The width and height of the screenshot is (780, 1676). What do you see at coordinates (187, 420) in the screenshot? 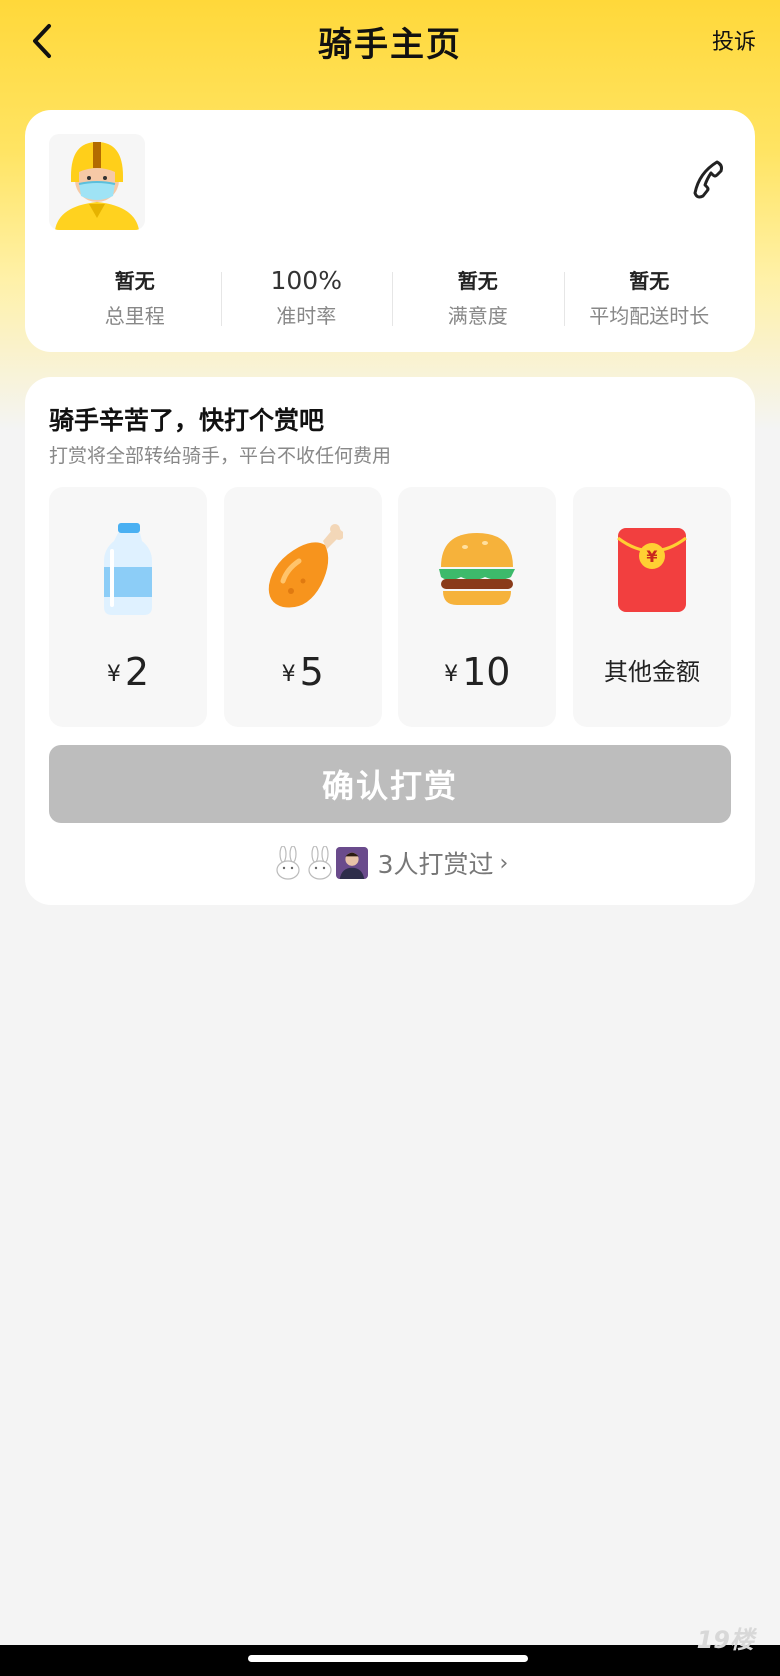
I see `tip-title: 骑手辛苦了，快打个赏吧` at bounding box center [187, 420].